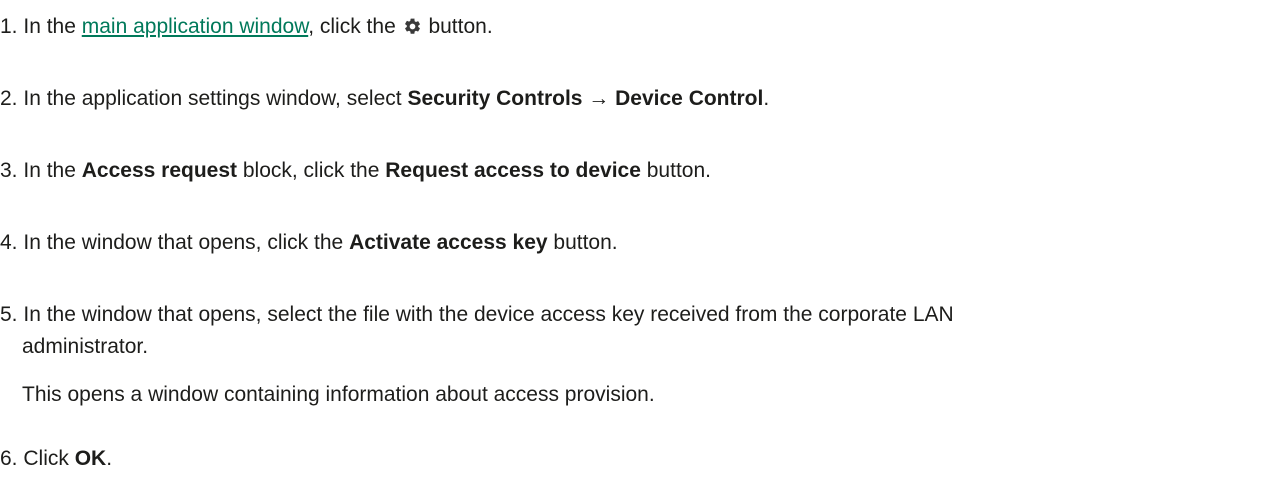  I want to click on step-number: 2., so click(9, 98).